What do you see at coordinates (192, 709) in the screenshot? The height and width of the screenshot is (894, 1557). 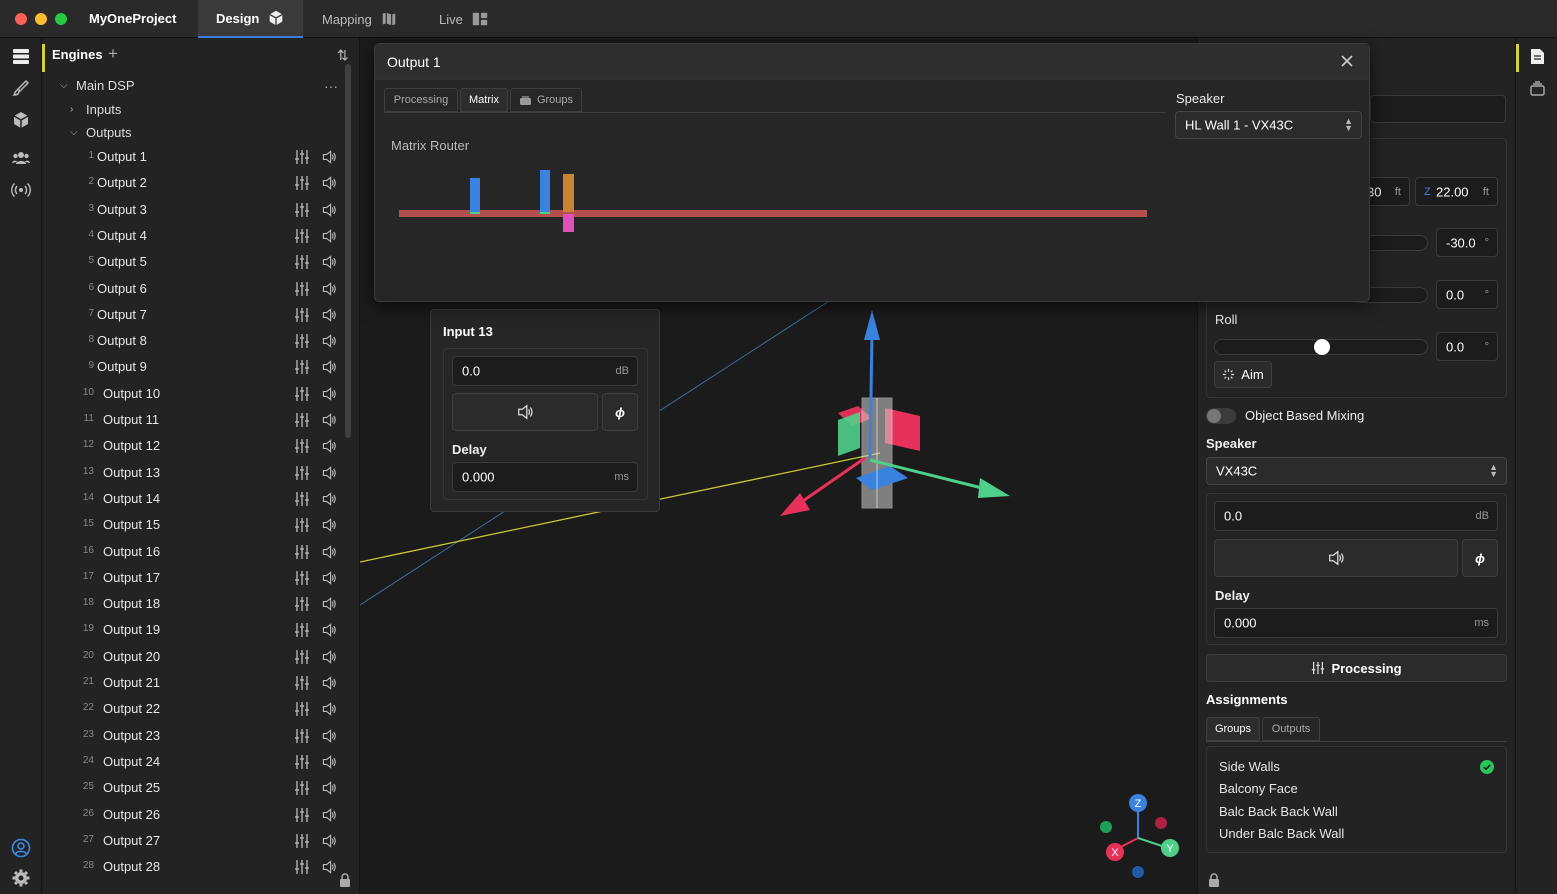 I see `output-list-item: 22 Output 22` at bounding box center [192, 709].